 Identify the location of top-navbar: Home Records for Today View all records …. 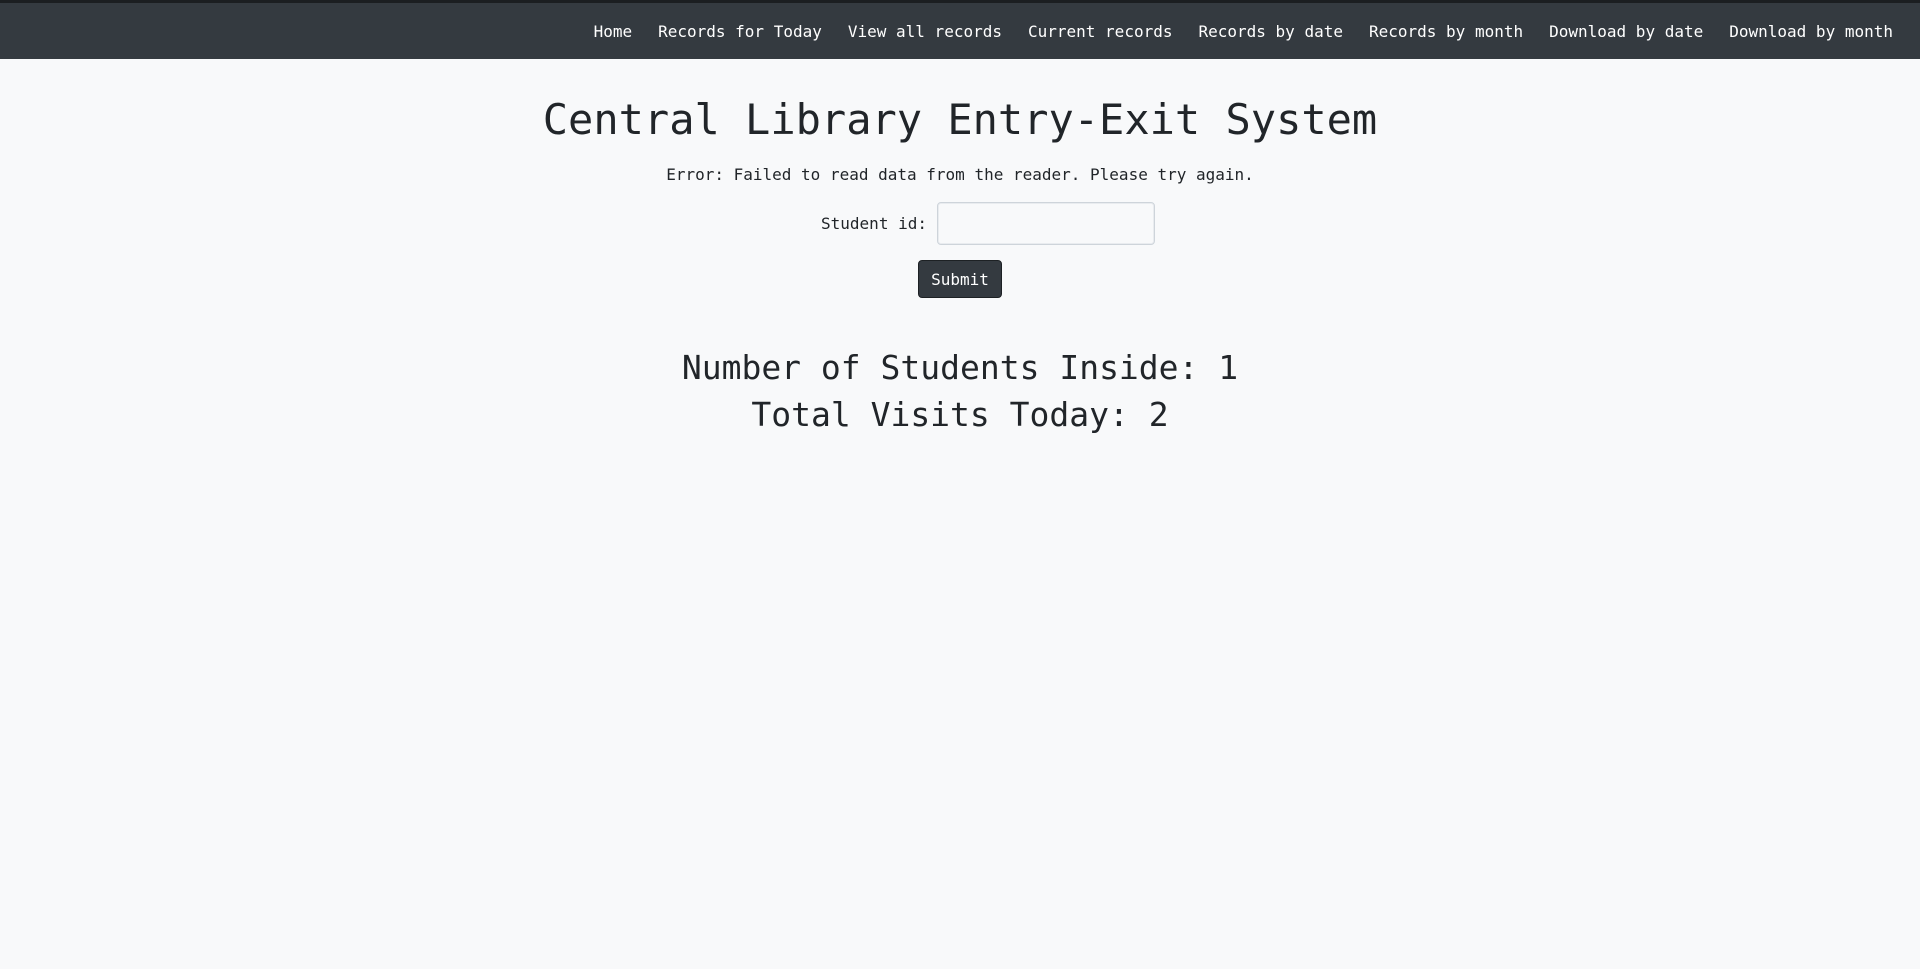
(960, 29).